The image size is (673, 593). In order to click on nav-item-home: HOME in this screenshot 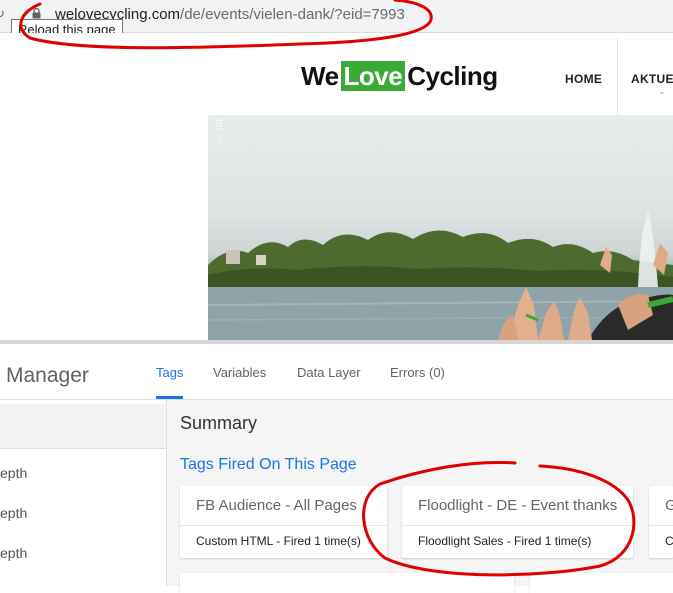, I will do `click(583, 79)`.